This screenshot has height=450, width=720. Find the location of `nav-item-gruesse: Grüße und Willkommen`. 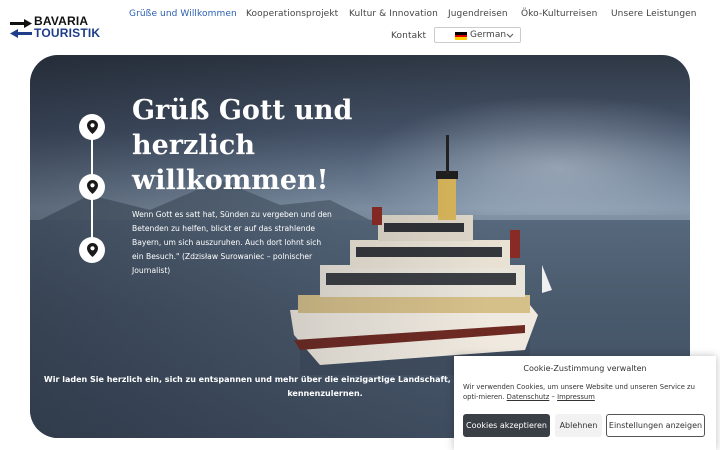

nav-item-gruesse: Grüße und Willkommen is located at coordinates (183, 14).